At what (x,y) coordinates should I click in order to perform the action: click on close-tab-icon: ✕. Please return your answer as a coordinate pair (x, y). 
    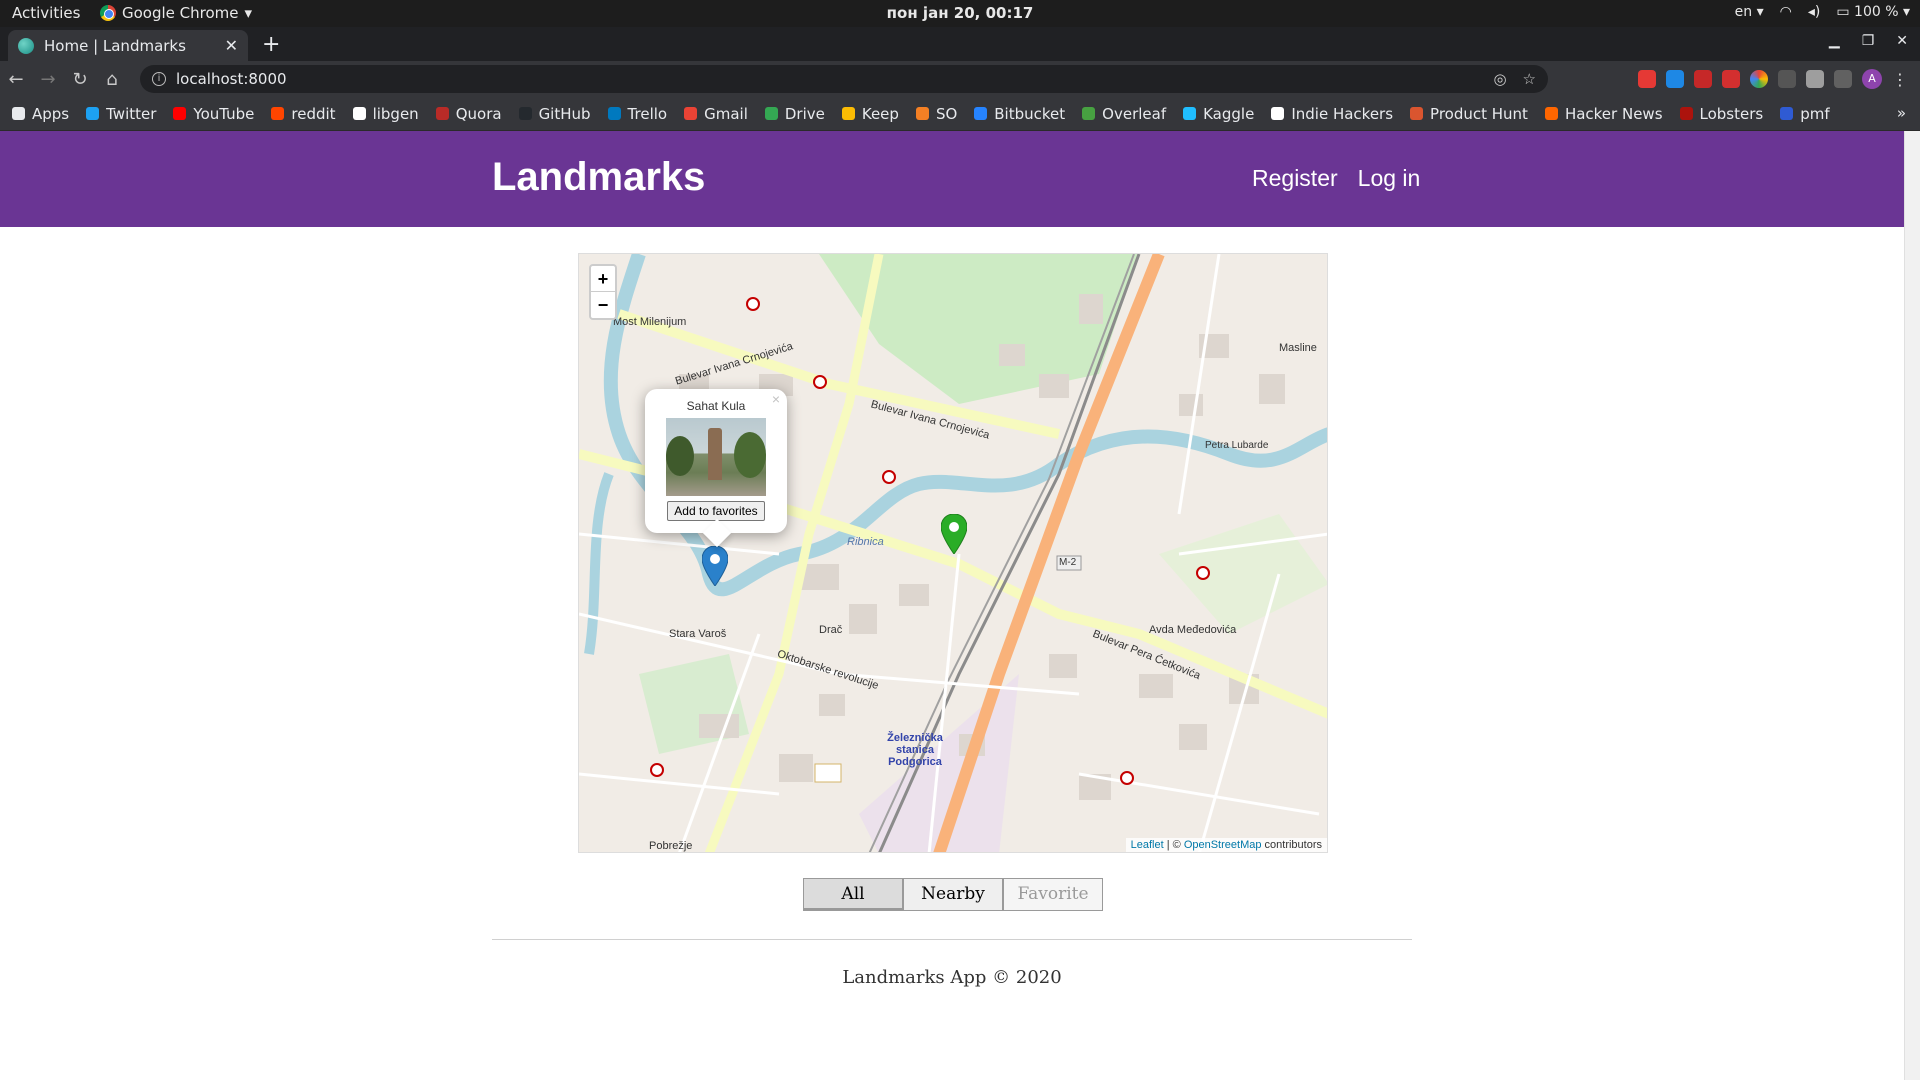
    Looking at the image, I should click on (231, 45).